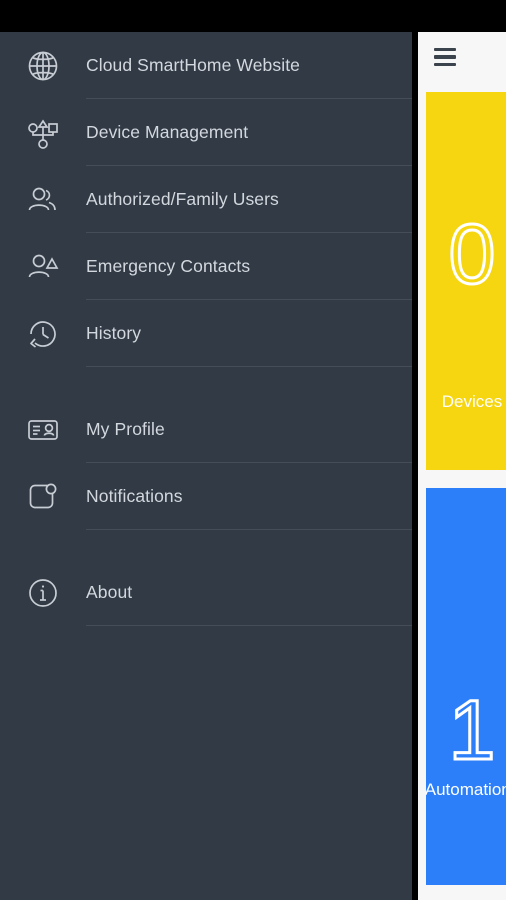  Describe the element at coordinates (466, 789) in the screenshot. I see `automations-card-label: Automations` at that location.